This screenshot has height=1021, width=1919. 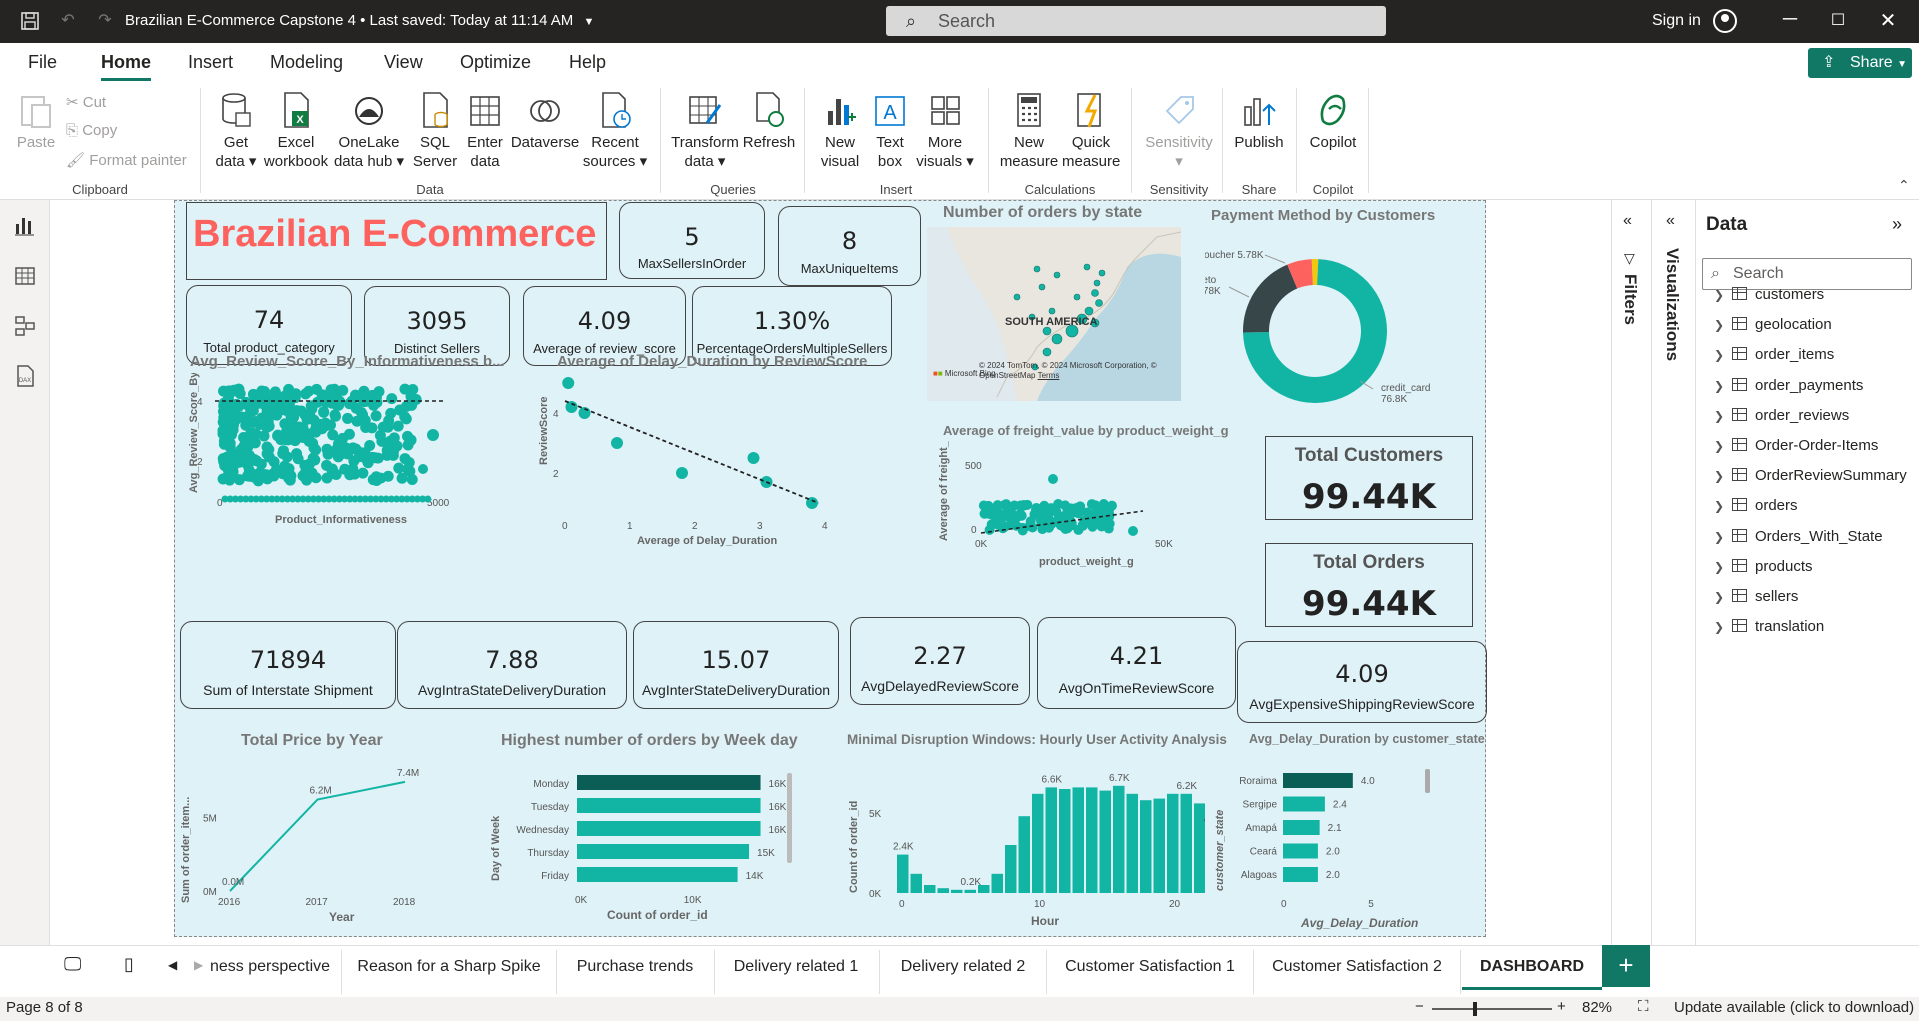 What do you see at coordinates (736, 665) in the screenshot?
I see `kpi-card-interstate-duration: 15.07 AvgInterStateDeliveryDuration` at bounding box center [736, 665].